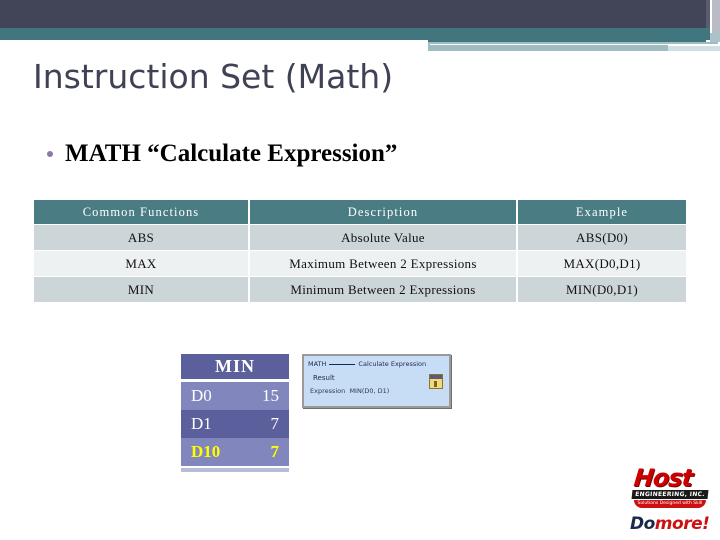 The height and width of the screenshot is (540, 720). What do you see at coordinates (706, 524) in the screenshot?
I see `logo-slogan-part-3: !` at bounding box center [706, 524].